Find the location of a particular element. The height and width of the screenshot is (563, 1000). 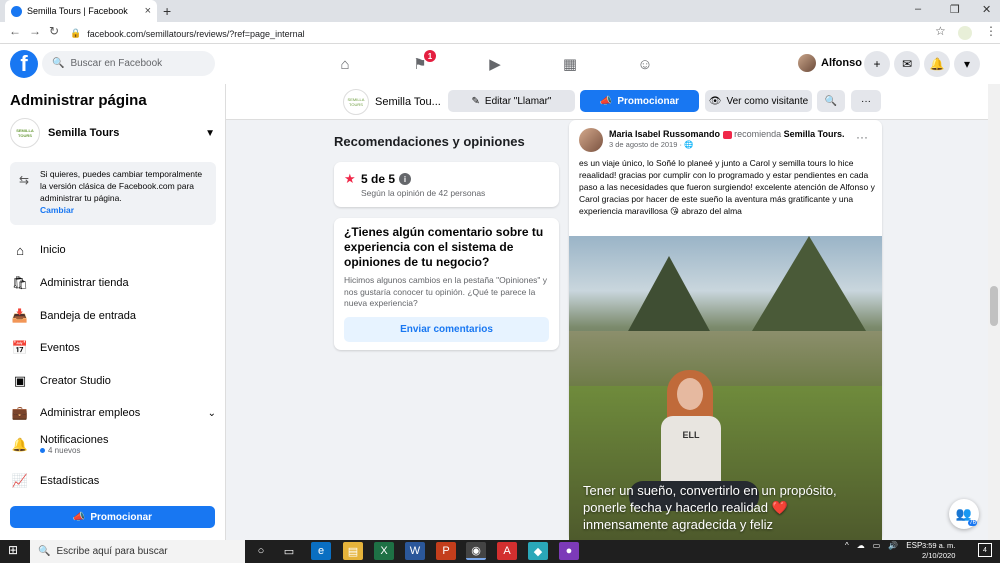

excel-icon: X is located at coordinates (384, 551).